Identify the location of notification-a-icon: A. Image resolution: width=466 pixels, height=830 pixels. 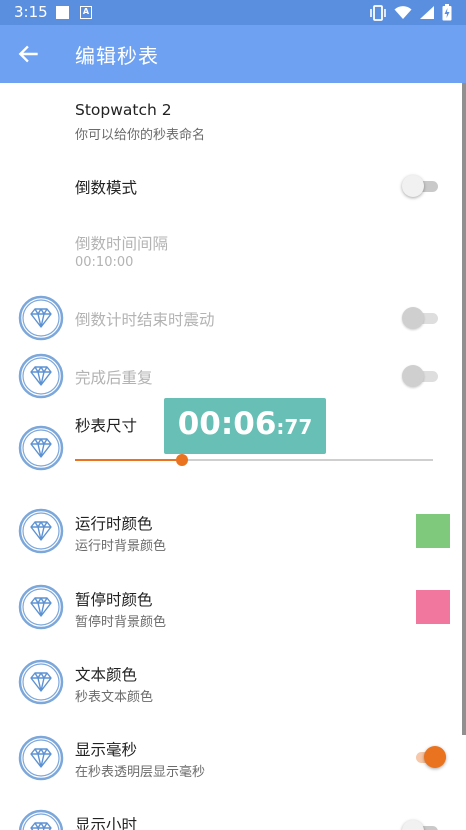
(86, 12).